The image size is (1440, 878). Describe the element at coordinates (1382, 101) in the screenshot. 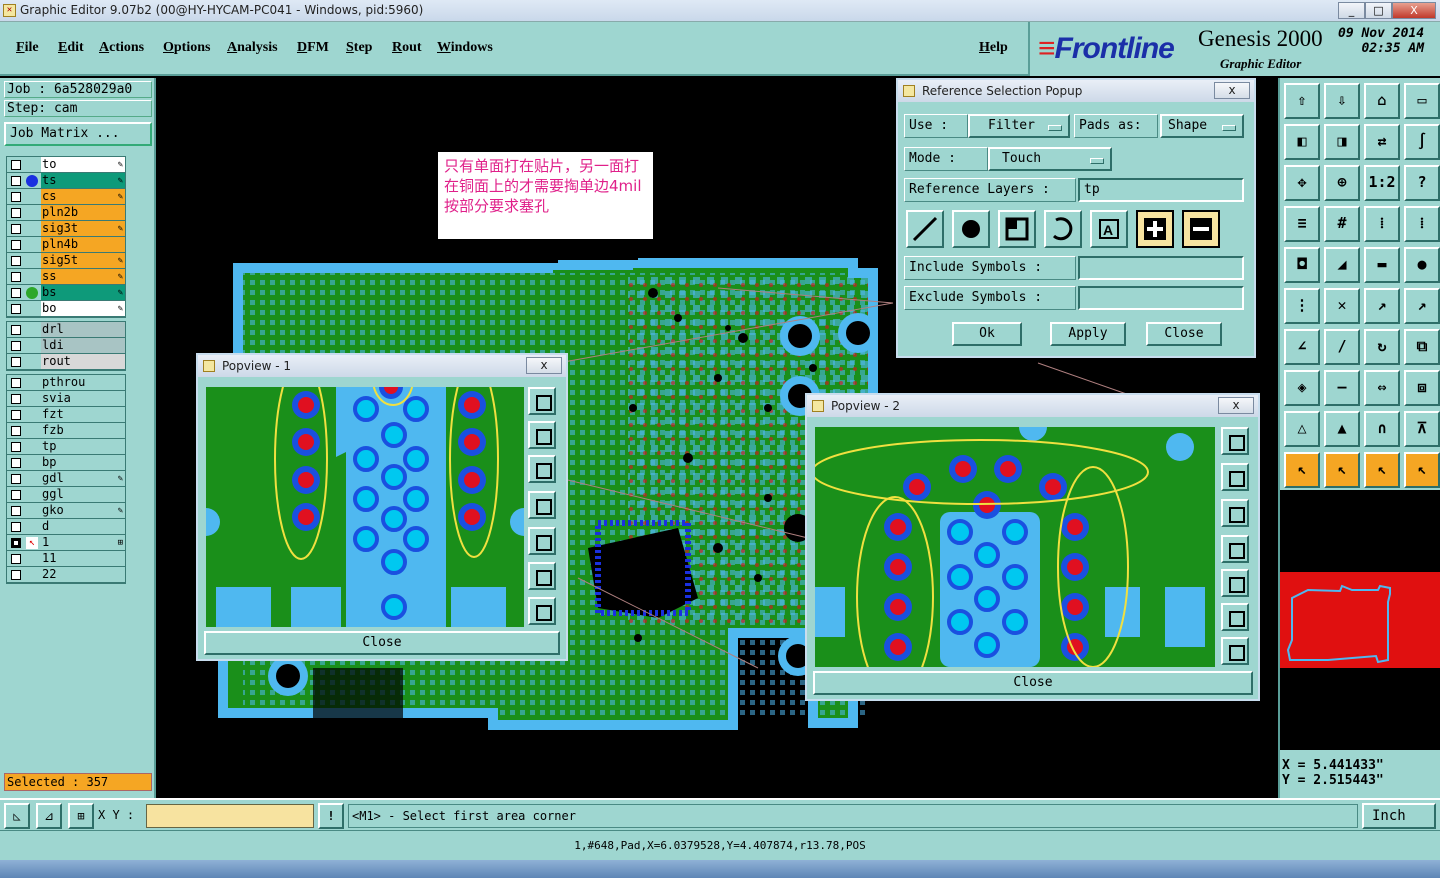

I see `home-icon: ⌂` at that location.